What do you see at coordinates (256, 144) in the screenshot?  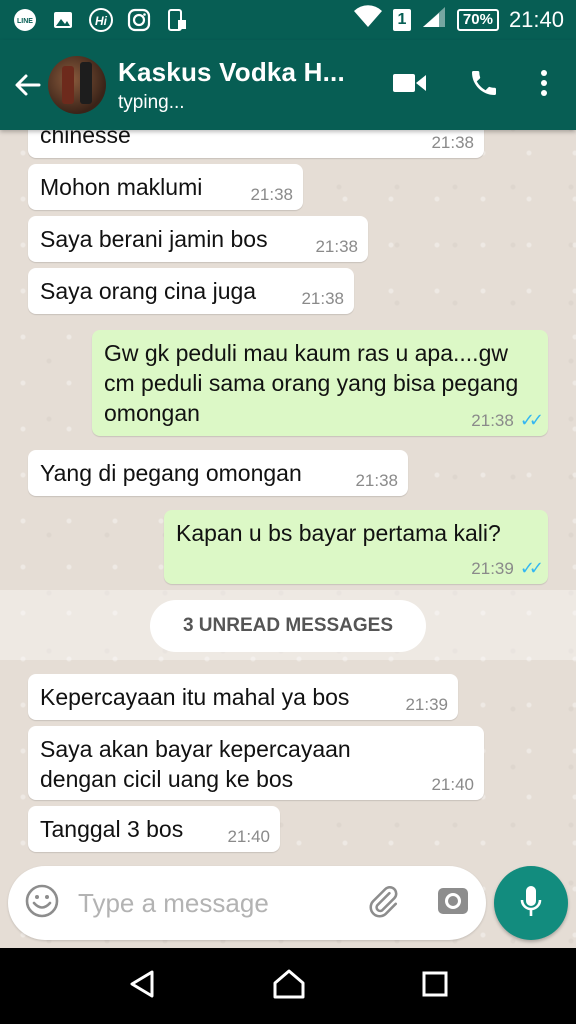 I see `message-bubble: chinesse 21:38` at bounding box center [256, 144].